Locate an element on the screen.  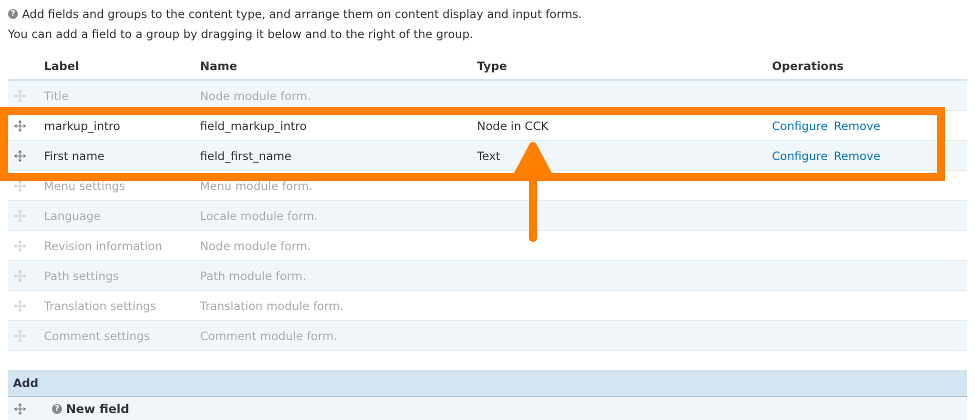
field-label: Comment settings is located at coordinates (97, 335).